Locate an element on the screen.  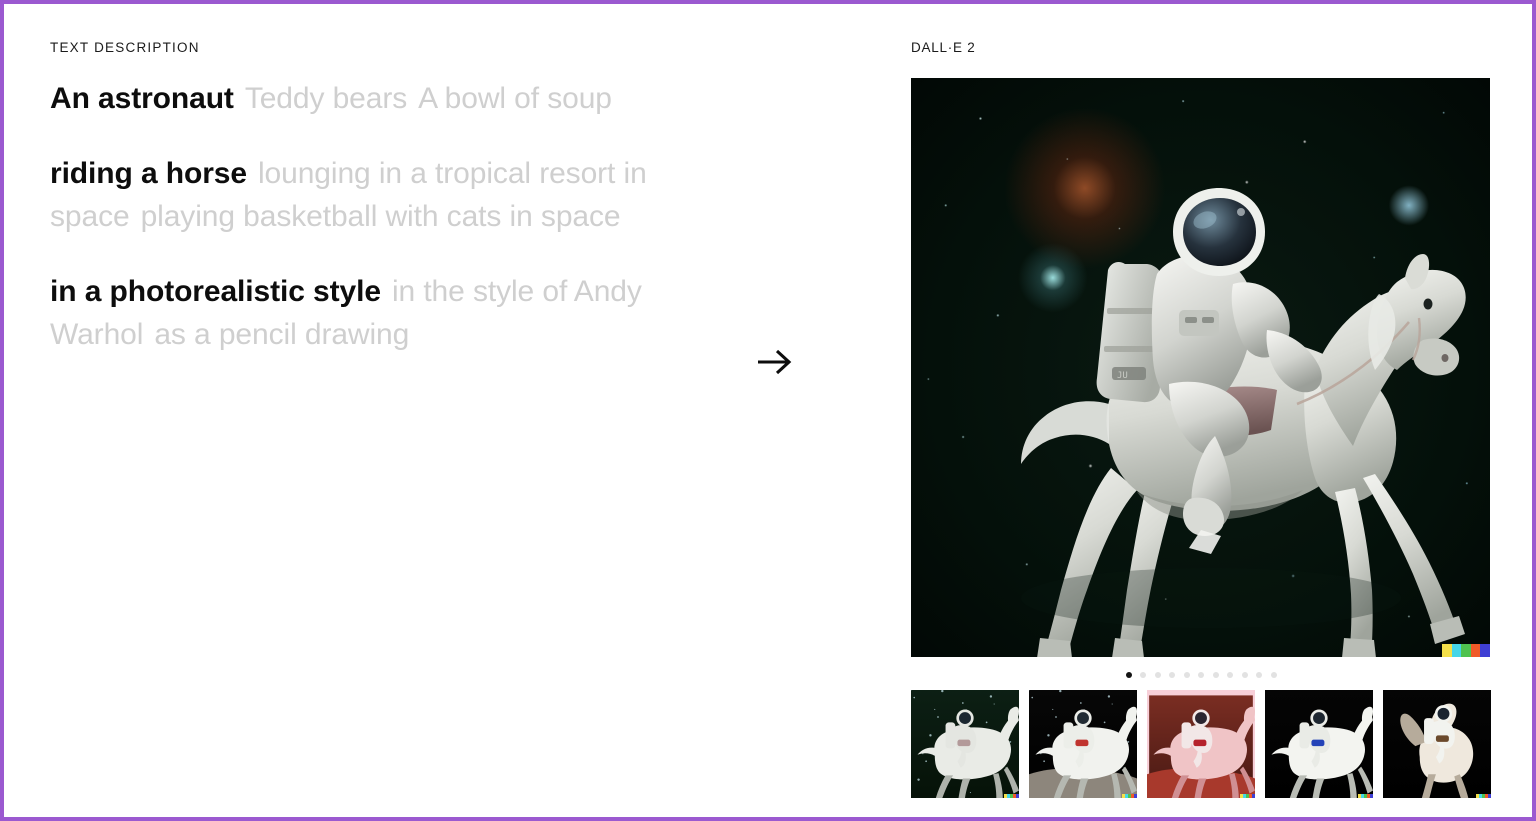
model-label-dalle2: DALL·E 2 is located at coordinates (943, 47).